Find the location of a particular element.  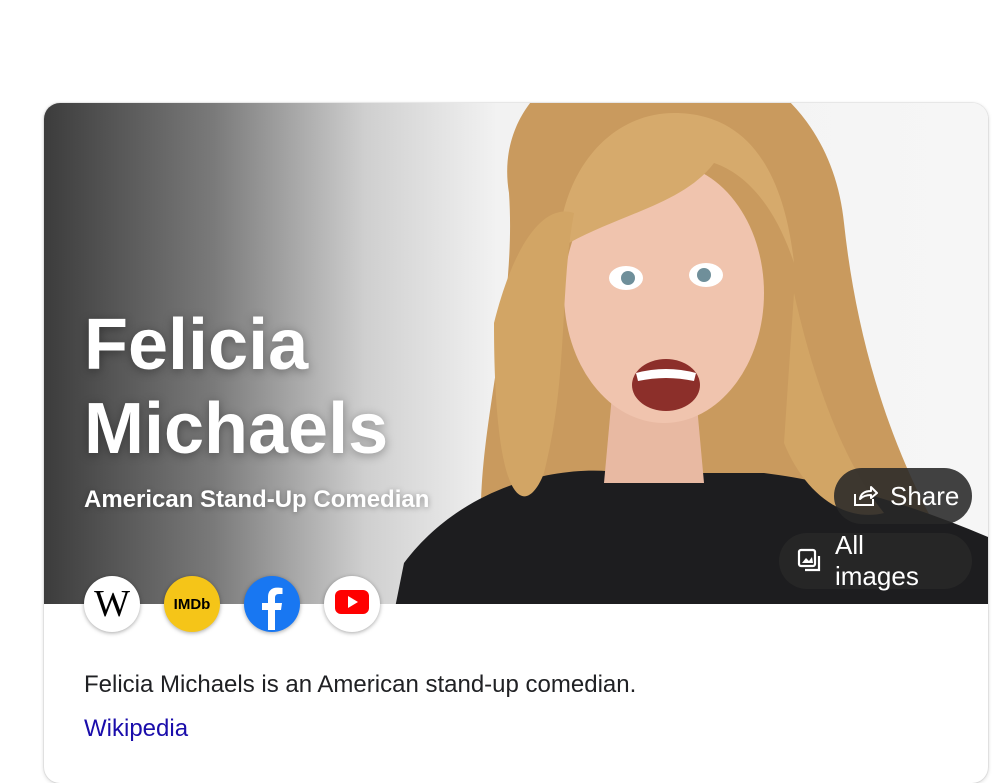

youtube-icon is located at coordinates (352, 604).